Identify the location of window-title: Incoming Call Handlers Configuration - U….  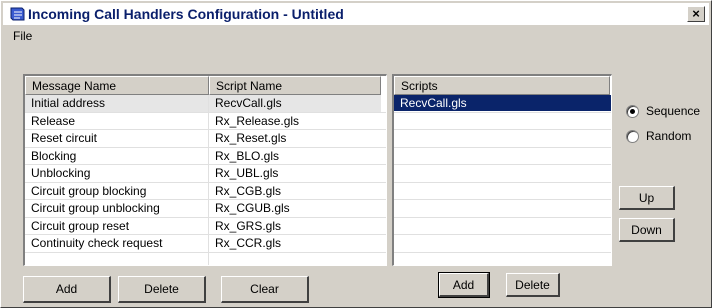
(186, 14).